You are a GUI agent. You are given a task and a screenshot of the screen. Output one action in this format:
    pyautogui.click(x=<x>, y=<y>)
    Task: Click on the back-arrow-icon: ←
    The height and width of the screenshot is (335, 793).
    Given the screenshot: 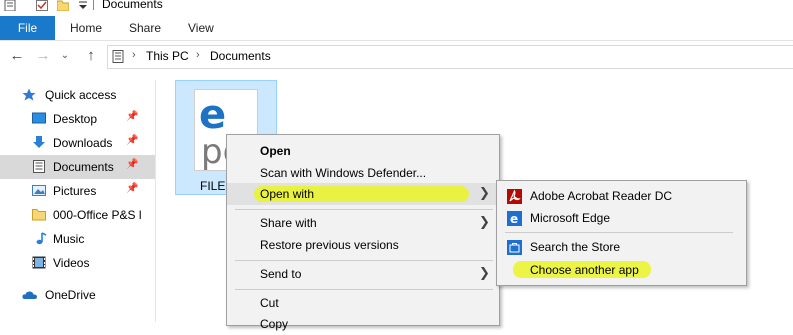 What is the action you would take?
    pyautogui.click(x=17, y=56)
    